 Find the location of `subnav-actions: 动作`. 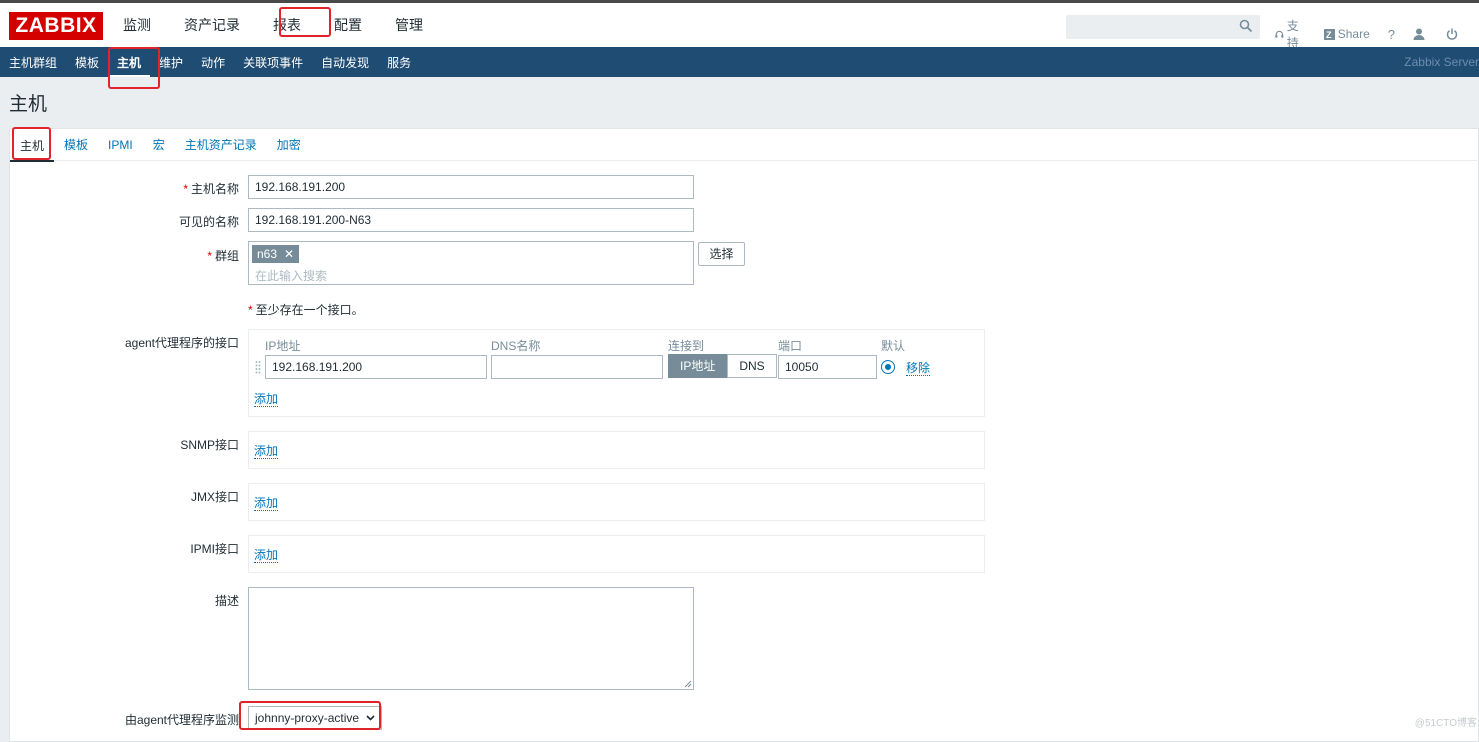

subnav-actions: 动作 is located at coordinates (213, 62).